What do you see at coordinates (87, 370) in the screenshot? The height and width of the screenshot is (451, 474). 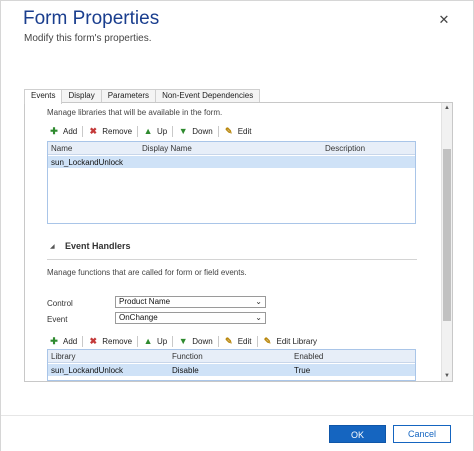 I see `handler-library-cell: sun_LockandUnlock` at bounding box center [87, 370].